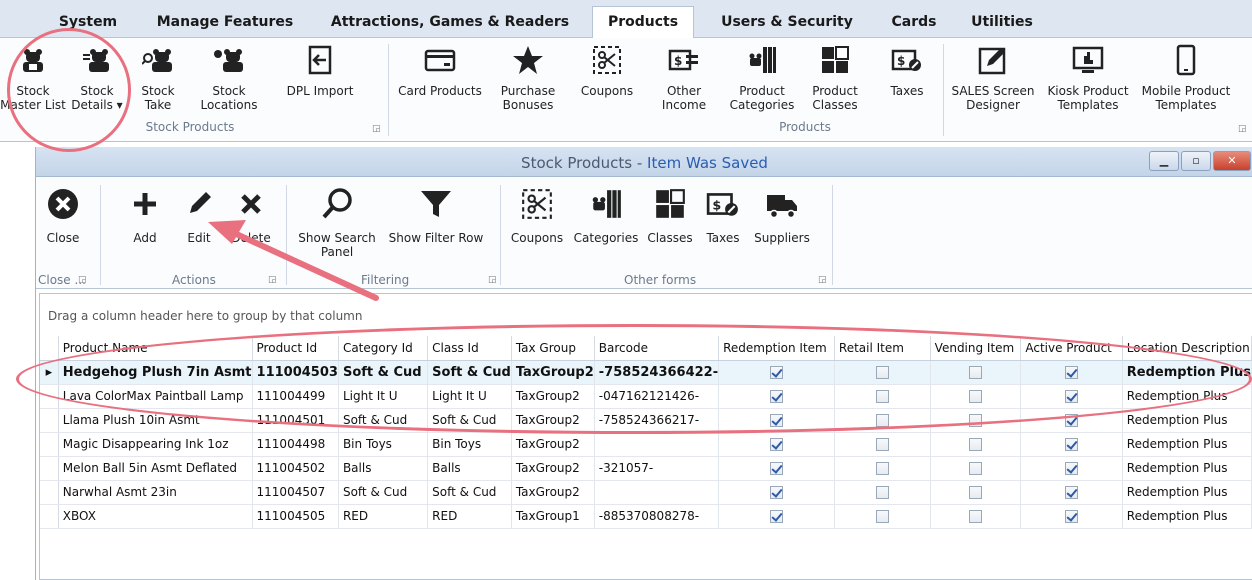 Image resolution: width=1252 pixels, height=580 pixels. I want to click on annotation-arrow, so click(293, 260).